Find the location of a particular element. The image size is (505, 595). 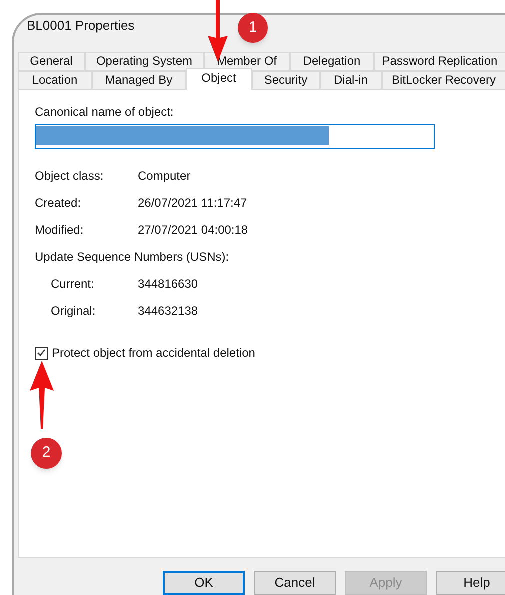

tab: Password Replication is located at coordinates (439, 61).